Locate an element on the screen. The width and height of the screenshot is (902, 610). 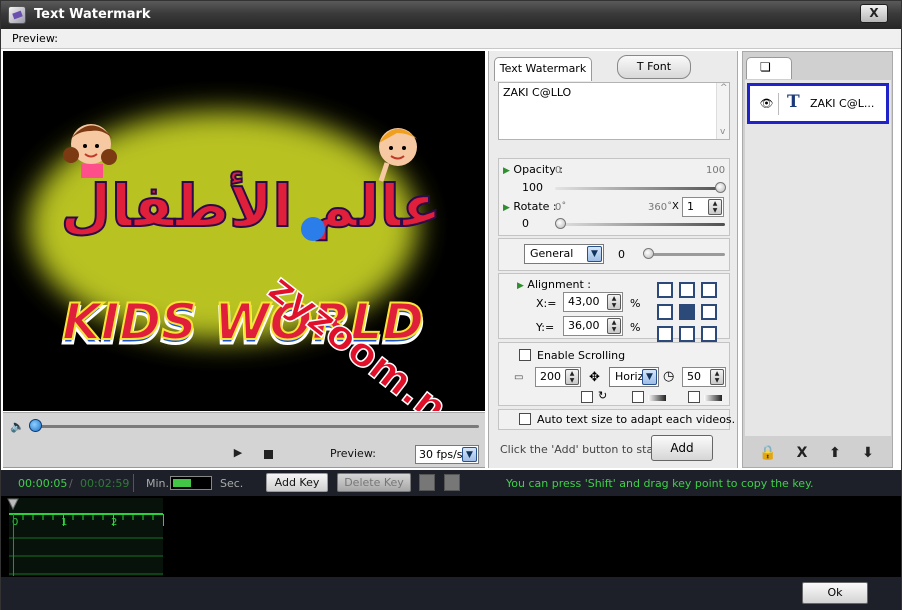
preview-header-label: Preview: is located at coordinates (35, 38).